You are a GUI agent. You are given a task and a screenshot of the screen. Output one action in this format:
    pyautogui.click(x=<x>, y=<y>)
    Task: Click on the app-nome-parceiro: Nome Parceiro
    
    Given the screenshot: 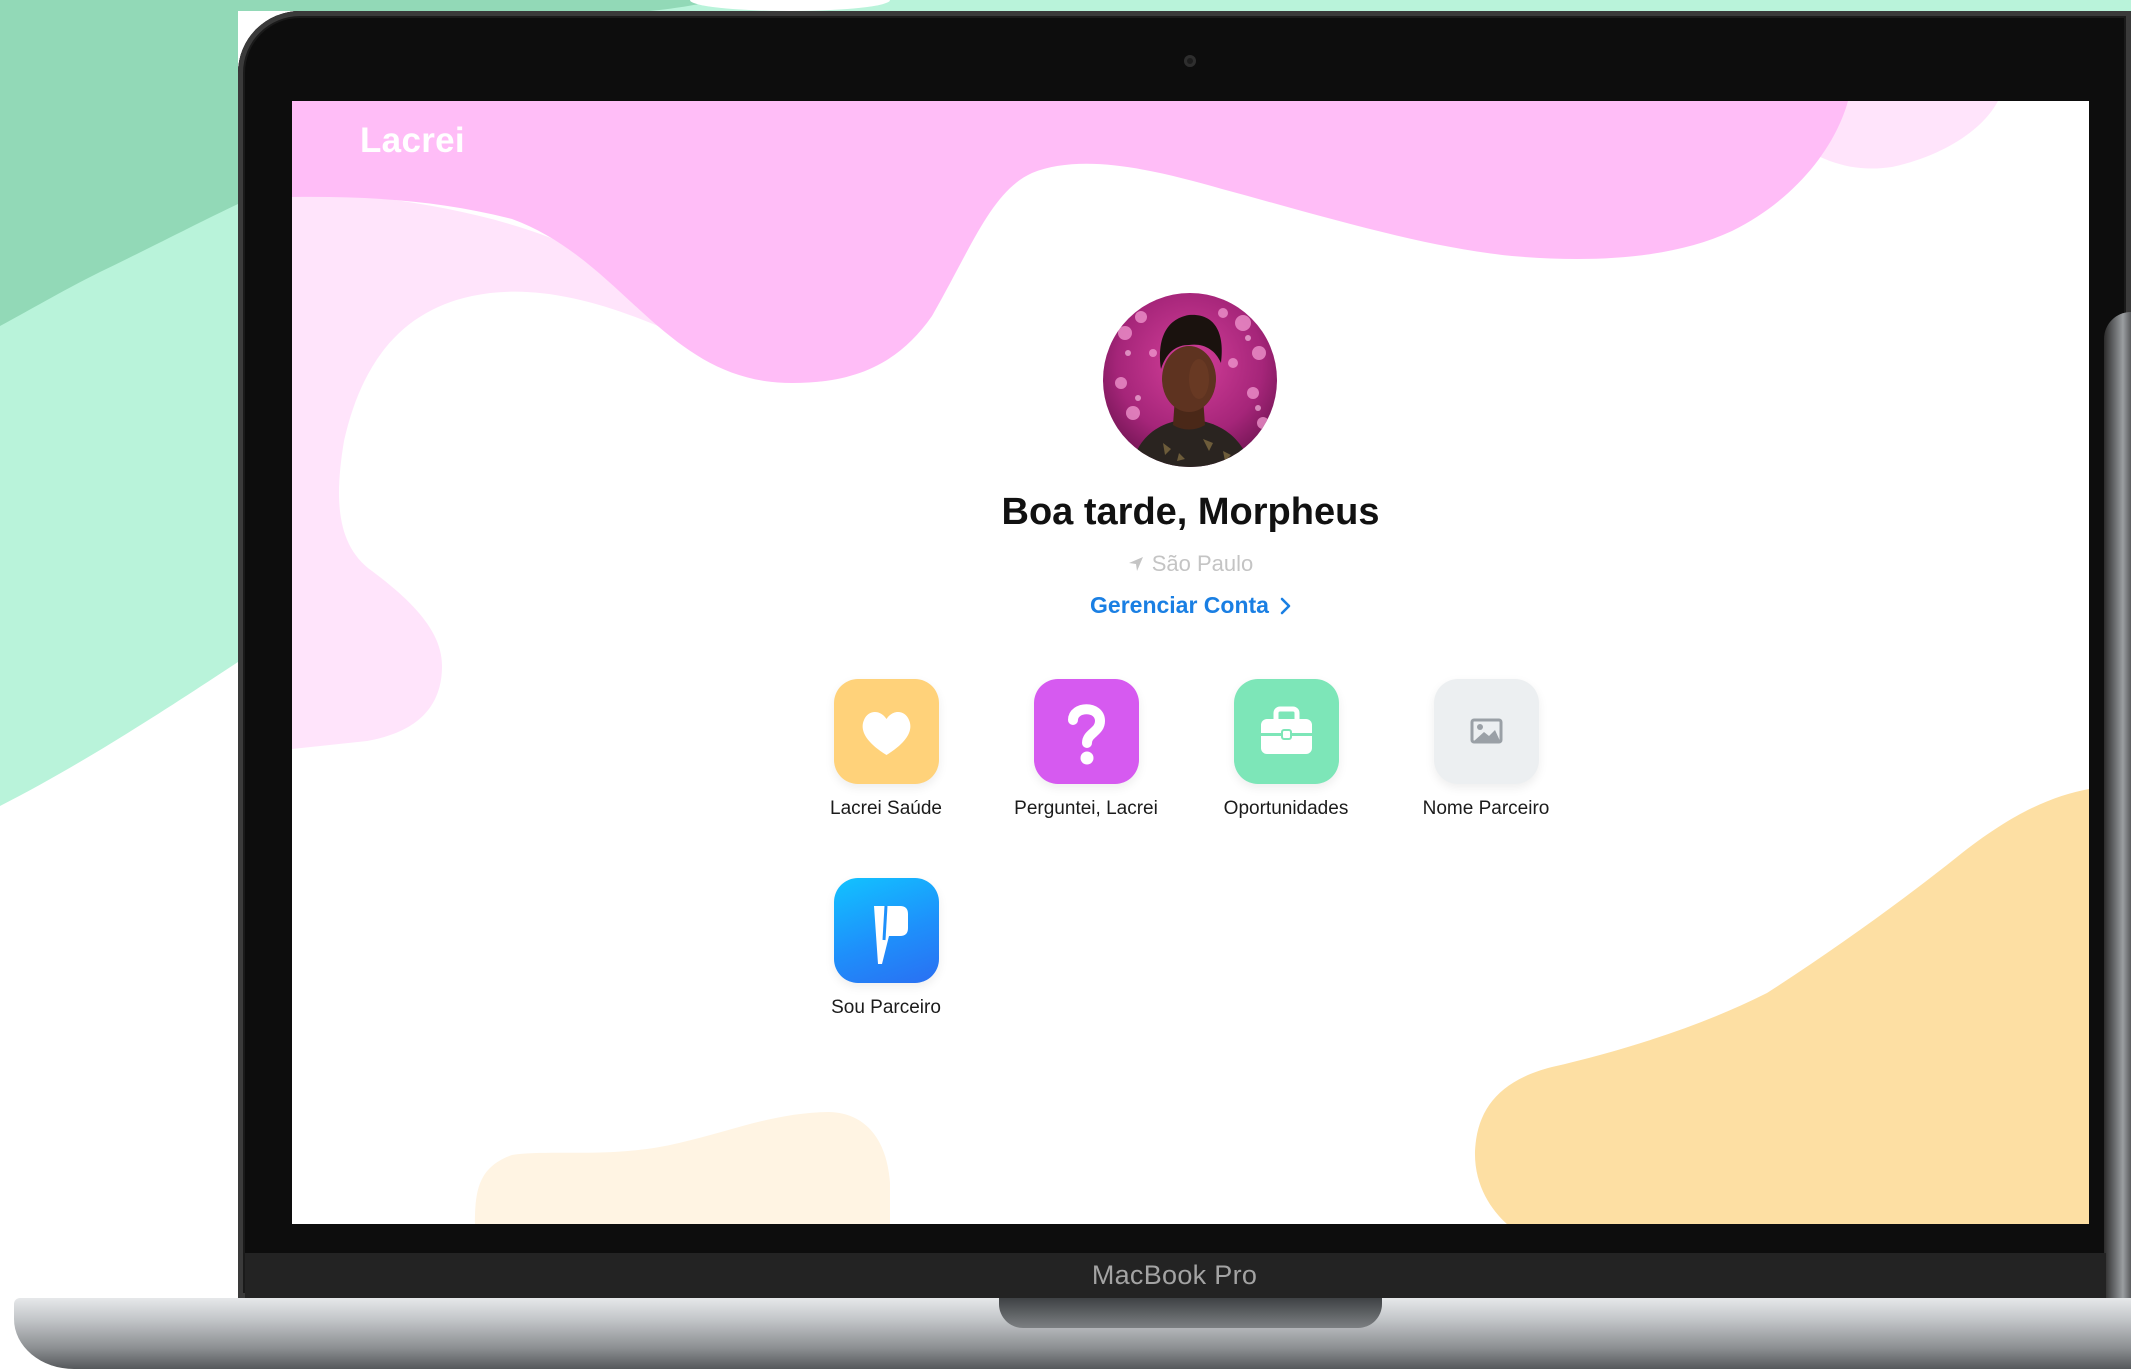 What is the action you would take?
    pyautogui.click(x=1486, y=778)
    